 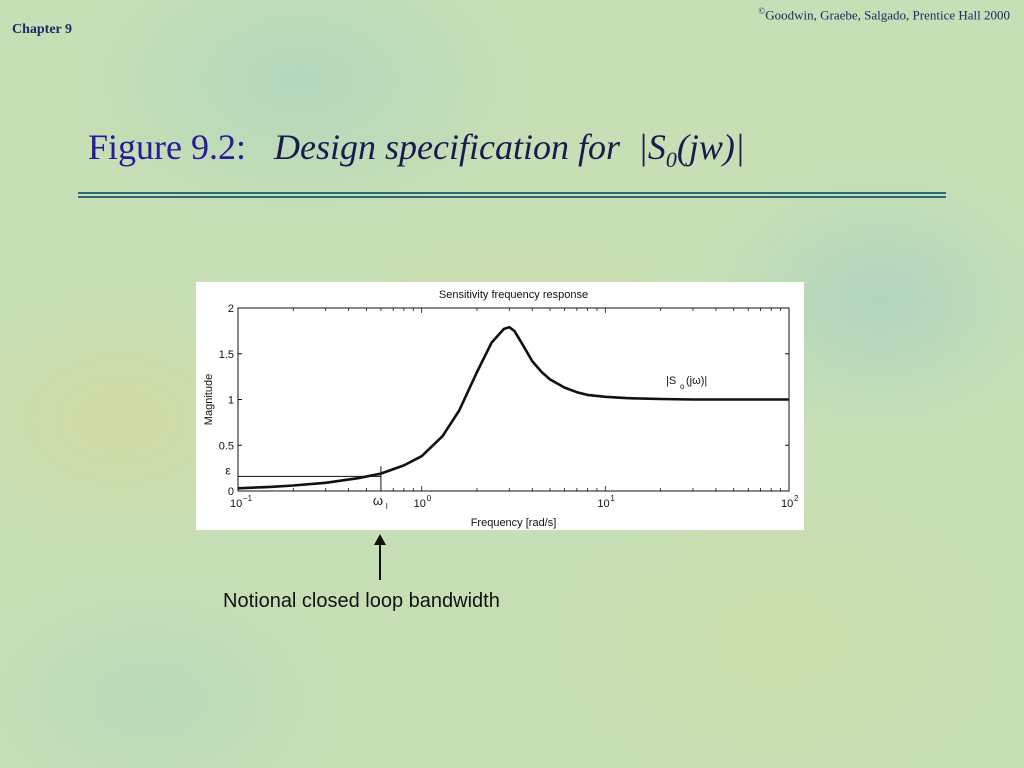 What do you see at coordinates (42, 29) in the screenshot?
I see `chapter-label: Chapter 9` at bounding box center [42, 29].